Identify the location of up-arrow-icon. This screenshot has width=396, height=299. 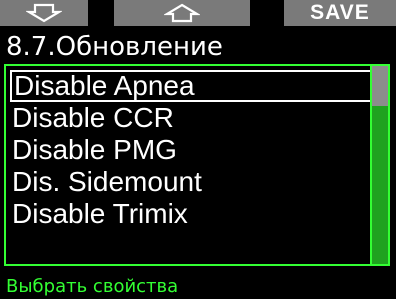
(182, 13).